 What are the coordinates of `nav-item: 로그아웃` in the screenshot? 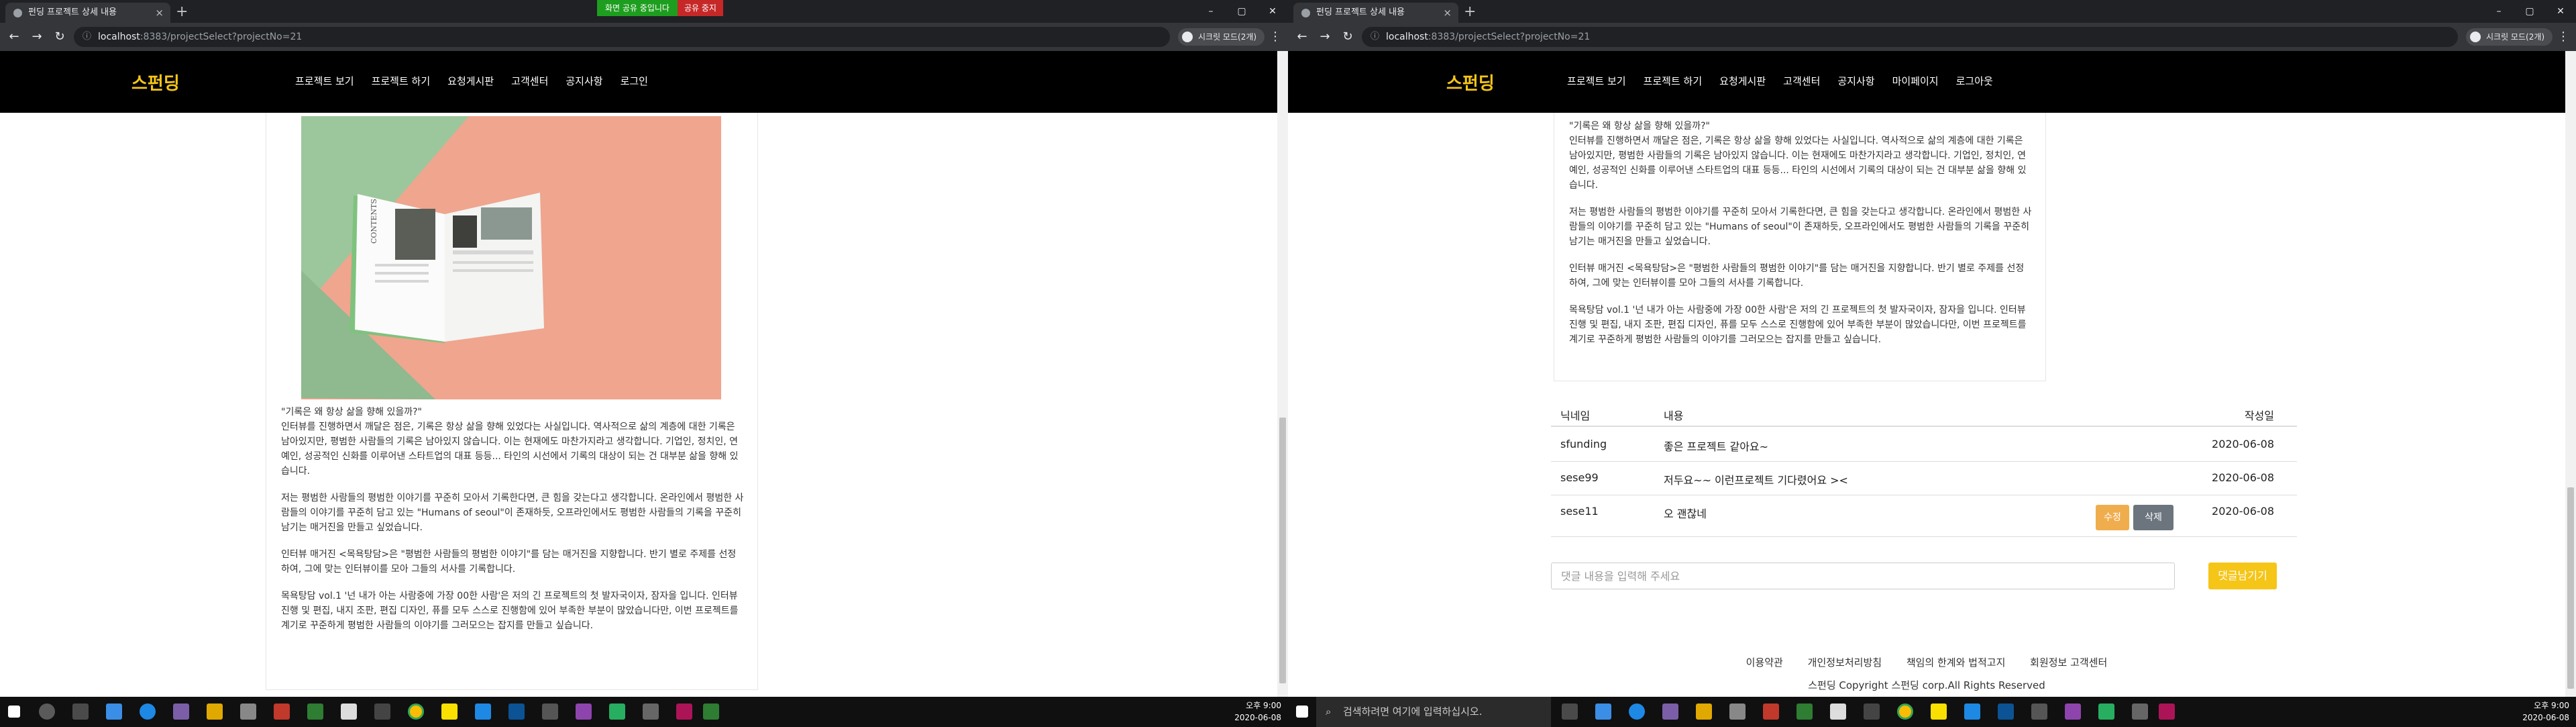 It's located at (1974, 81).